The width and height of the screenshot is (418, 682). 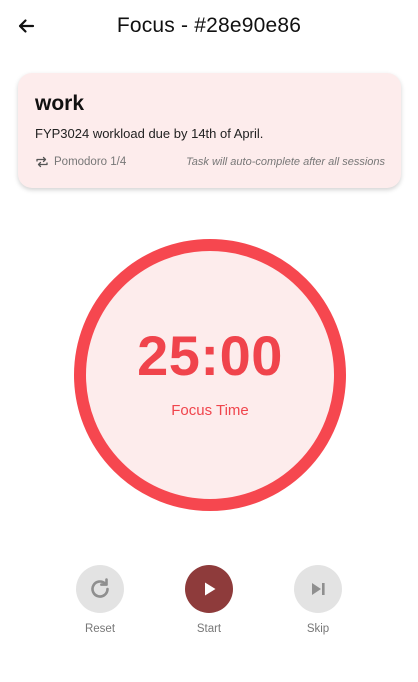 What do you see at coordinates (210, 410) in the screenshot?
I see `timer-mode-label: Focus Time` at bounding box center [210, 410].